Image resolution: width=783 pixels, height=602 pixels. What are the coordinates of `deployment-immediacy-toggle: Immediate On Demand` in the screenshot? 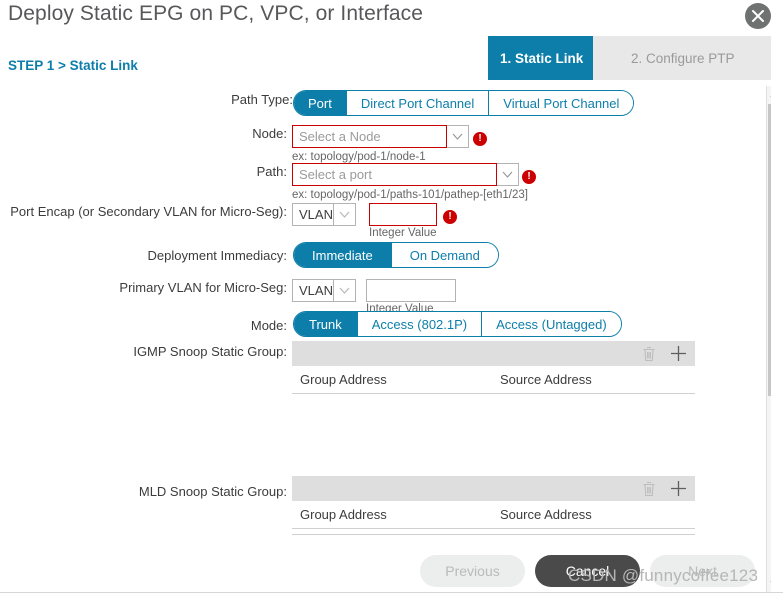 It's located at (396, 255).